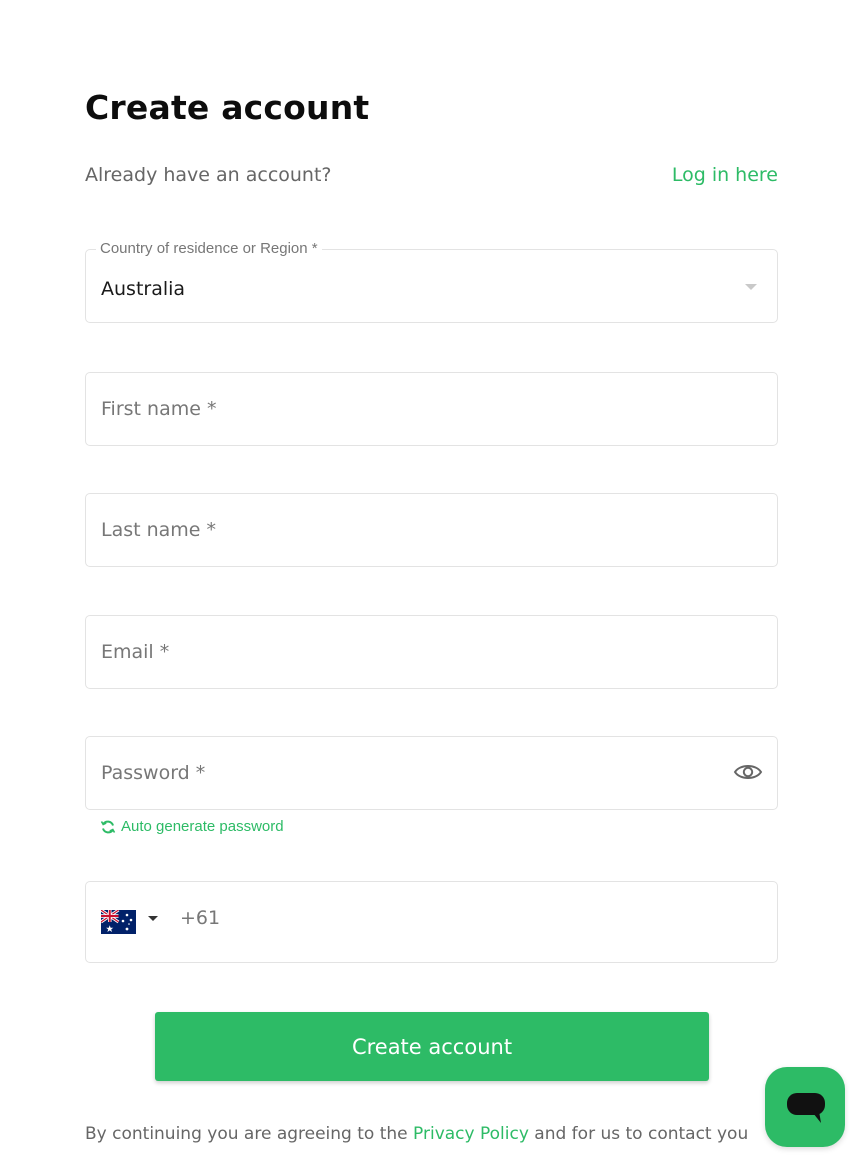 Image resolution: width=850 pixels, height=1157 pixels. Describe the element at coordinates (725, 175) in the screenshot. I see `login-link: Log in here` at that location.